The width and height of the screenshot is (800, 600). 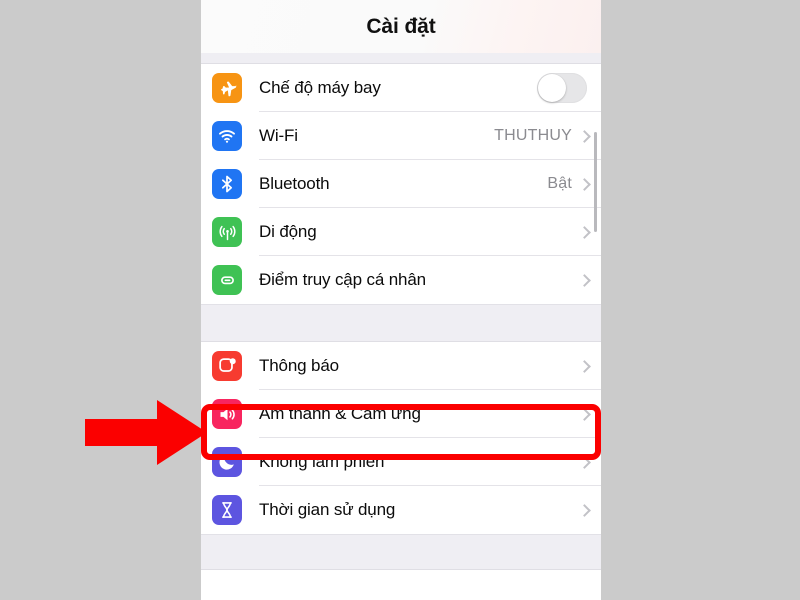 What do you see at coordinates (294, 183) in the screenshot?
I see `settings-row-label: Bluetooth` at bounding box center [294, 183].